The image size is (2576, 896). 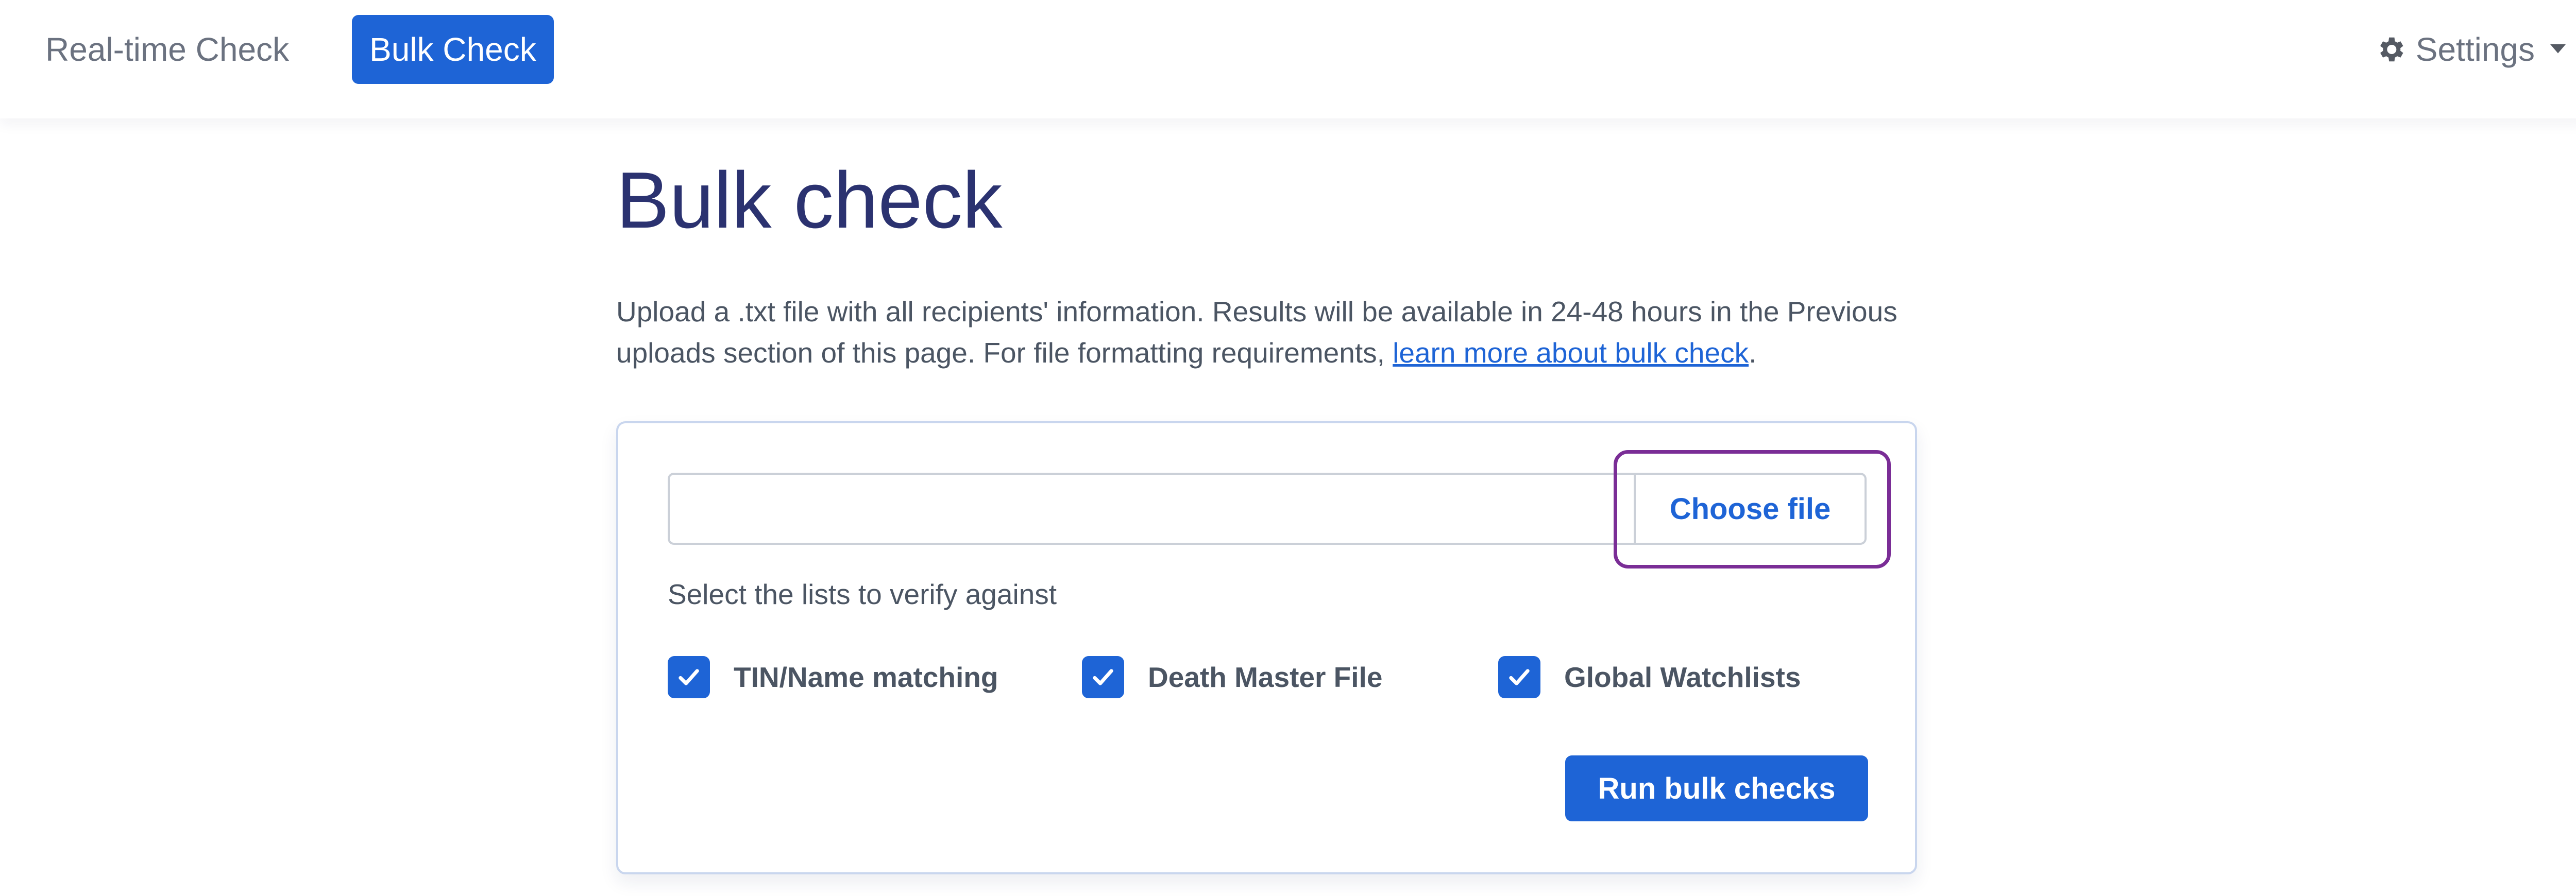 What do you see at coordinates (809, 200) in the screenshot?
I see `page-title: Bulk check` at bounding box center [809, 200].